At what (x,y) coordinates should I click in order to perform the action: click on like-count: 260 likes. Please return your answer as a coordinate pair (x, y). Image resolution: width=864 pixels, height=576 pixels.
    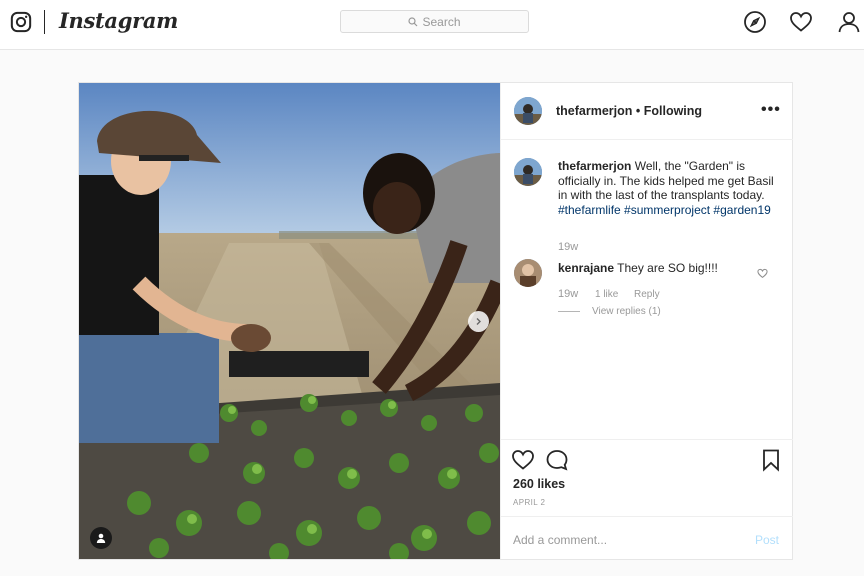
    Looking at the image, I should click on (539, 484).